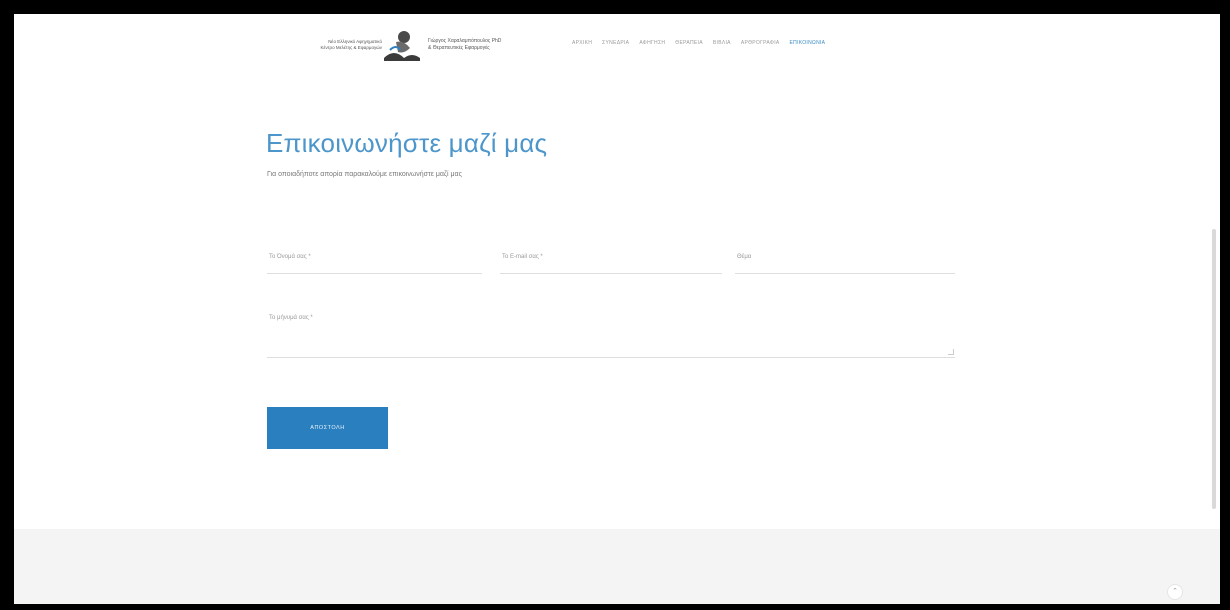 This screenshot has width=1230, height=610. What do you see at coordinates (290, 257) in the screenshot?
I see `name-field-label: Το Όνομά σας *` at bounding box center [290, 257].